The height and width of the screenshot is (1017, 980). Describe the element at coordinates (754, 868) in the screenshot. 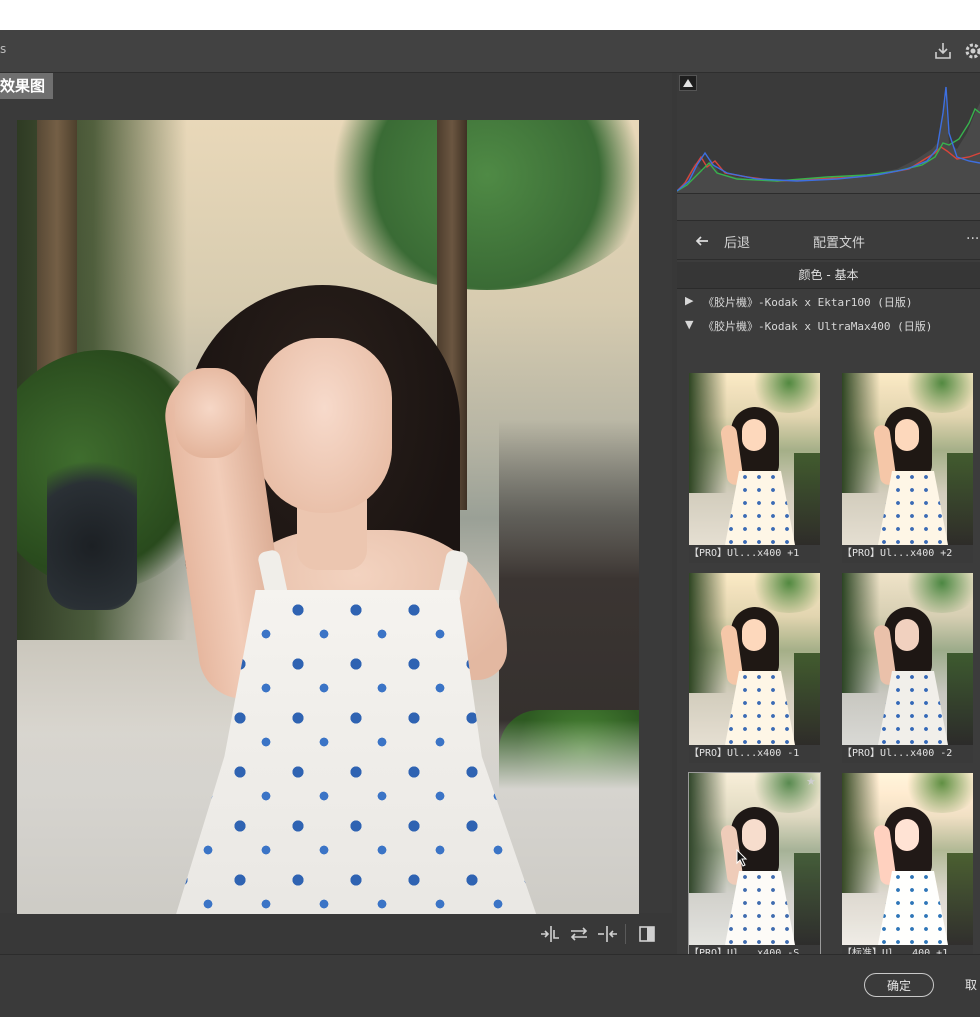

I see `profile-thumbnail-hovered: ★ 【PRO】Ul...x400 -S` at that location.